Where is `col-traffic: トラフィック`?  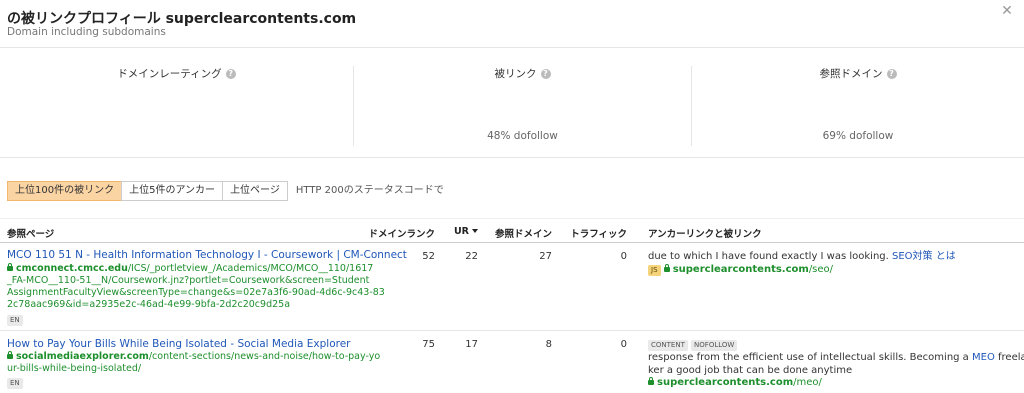 col-traffic: トラフィック is located at coordinates (593, 233).